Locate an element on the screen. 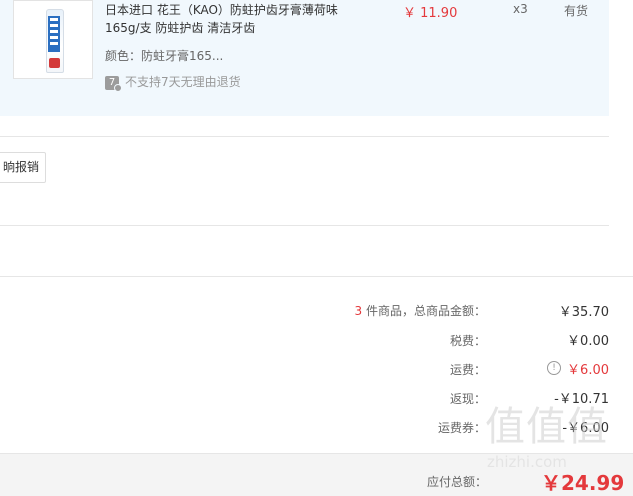 This screenshot has width=633, height=496. return-policy-text: 不支持7天无理由退货 is located at coordinates (183, 82).